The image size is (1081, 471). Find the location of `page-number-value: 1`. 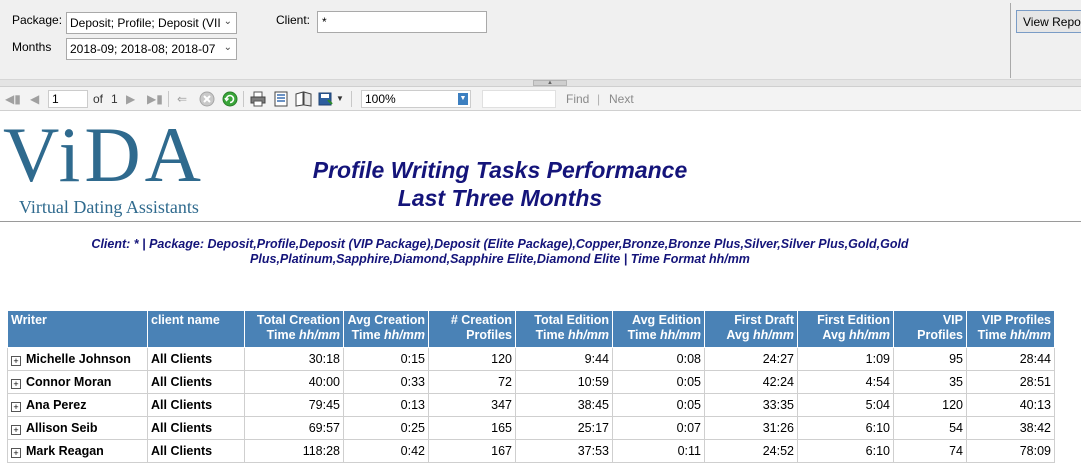

page-number-value: 1 is located at coordinates (55, 99).